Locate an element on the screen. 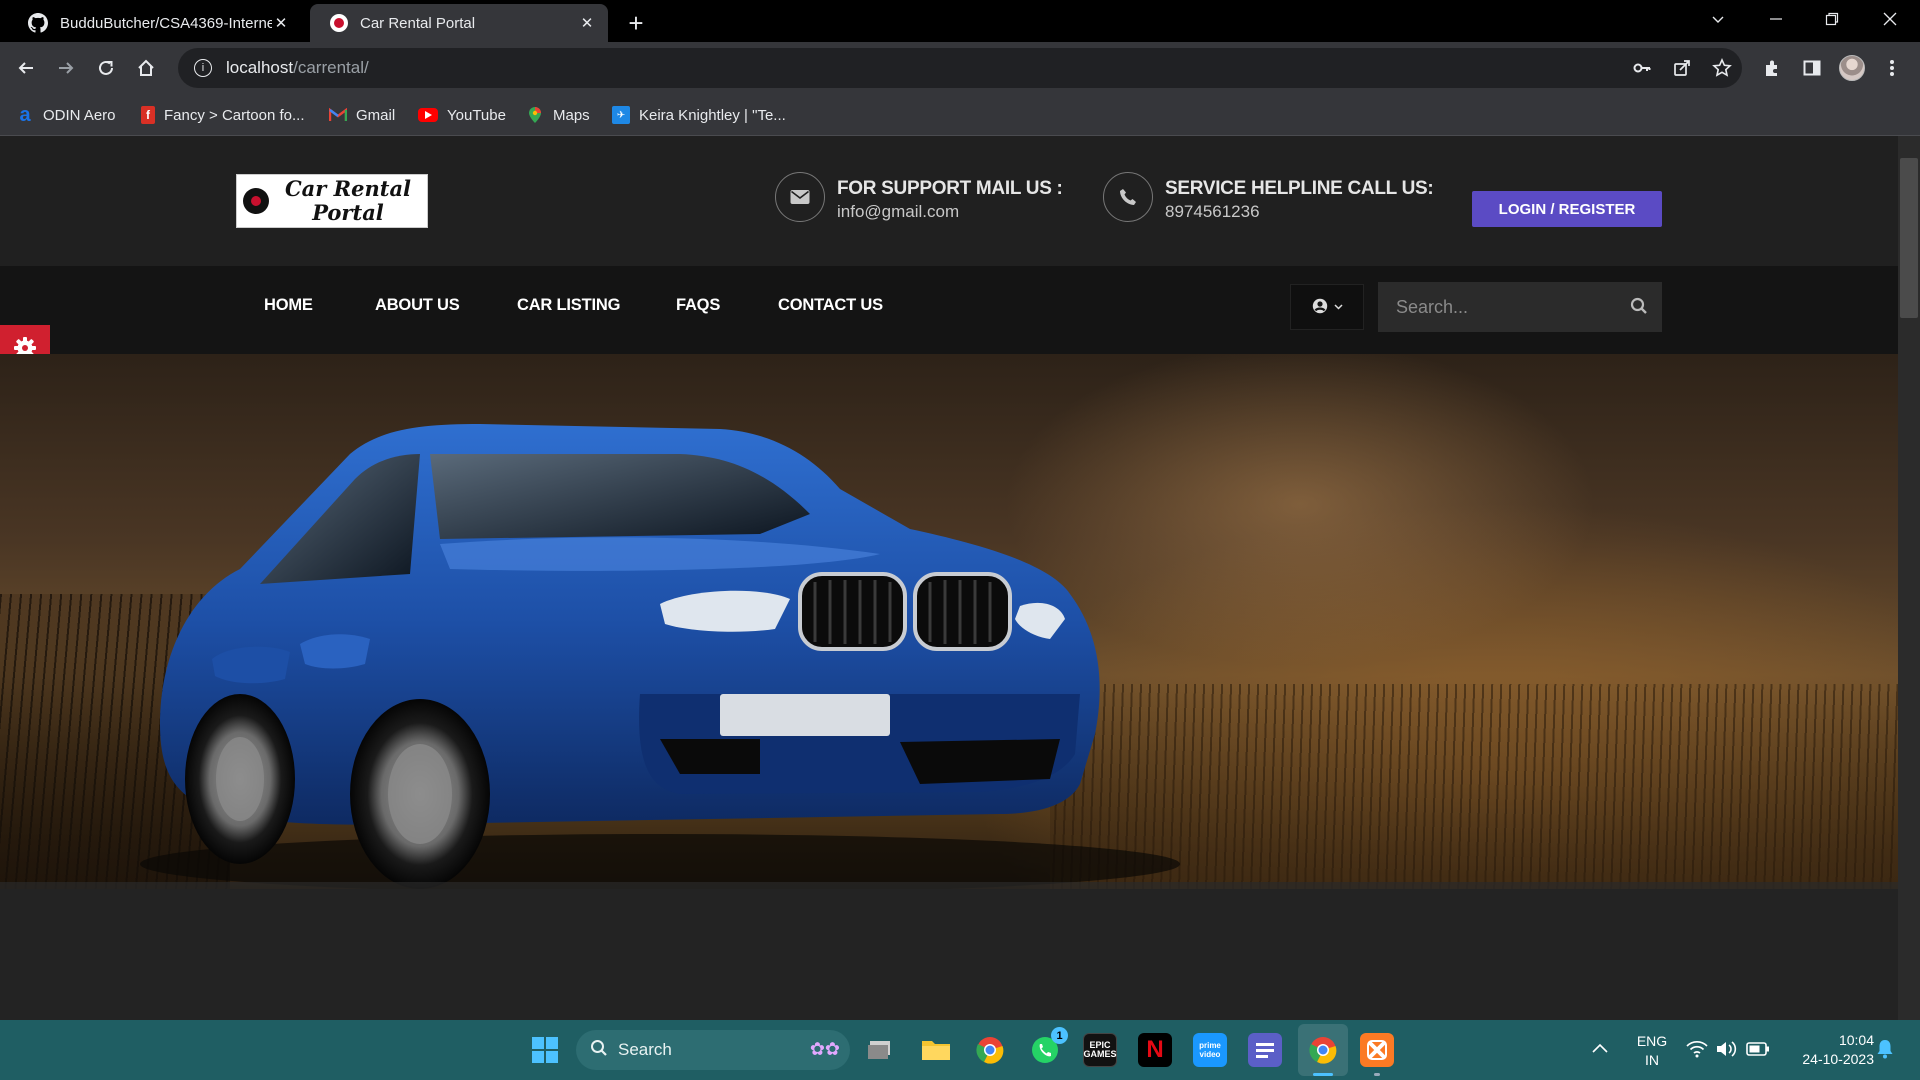 The image size is (1920, 1080). odin-icon: a is located at coordinates (25, 114).